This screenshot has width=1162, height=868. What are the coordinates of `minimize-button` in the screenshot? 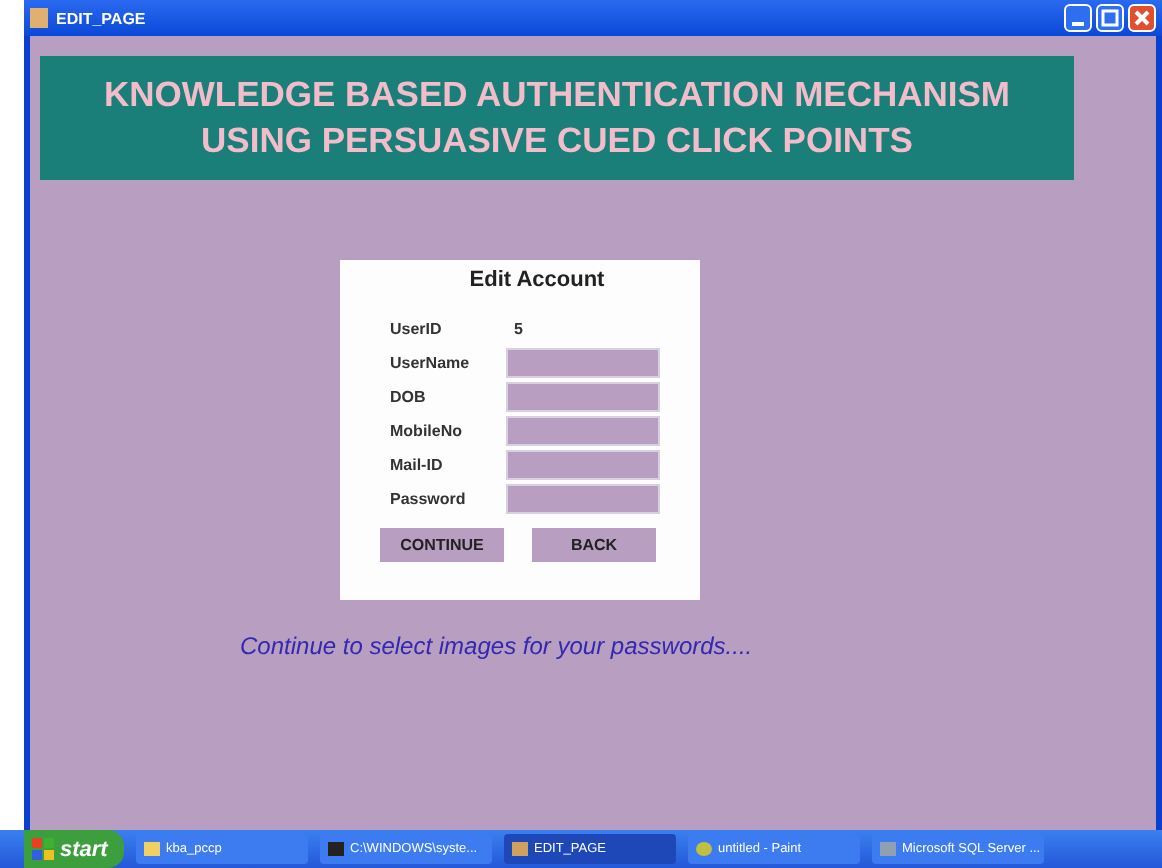 It's located at (1078, 18).